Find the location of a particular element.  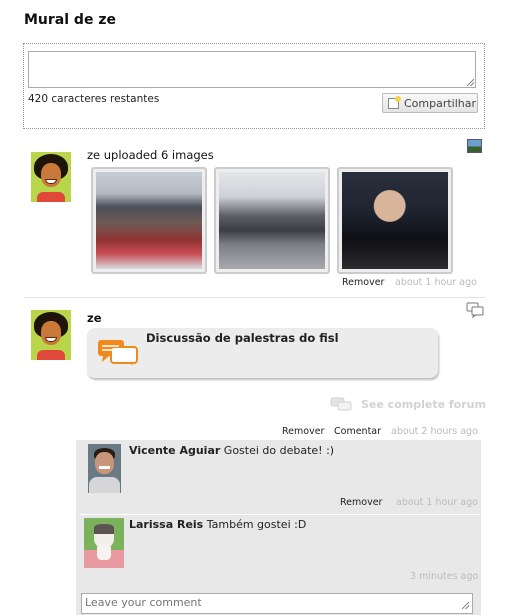

comment-text: Também gostei :D is located at coordinates (256, 524).